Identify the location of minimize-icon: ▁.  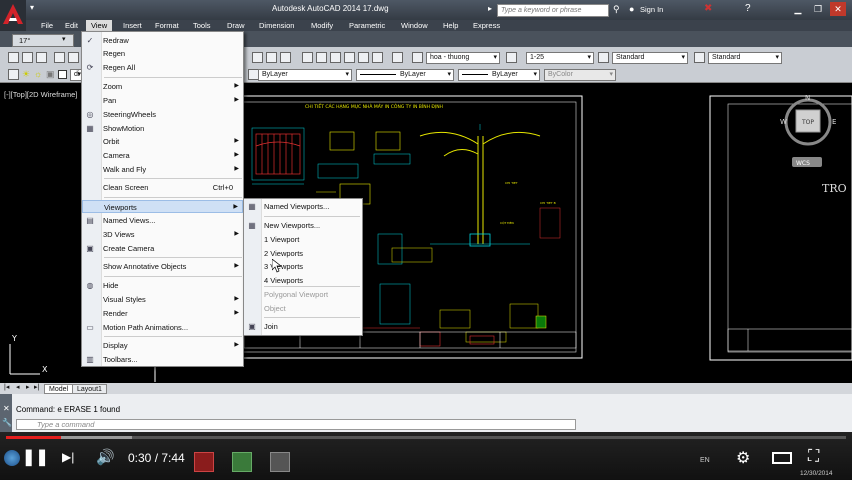
(798, 9).